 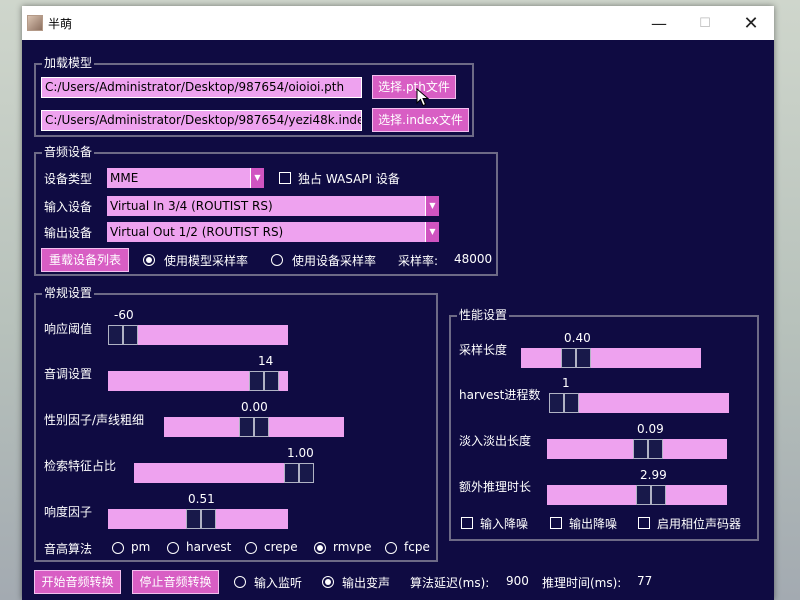 I want to click on maximize-button: ☐, so click(x=705, y=23).